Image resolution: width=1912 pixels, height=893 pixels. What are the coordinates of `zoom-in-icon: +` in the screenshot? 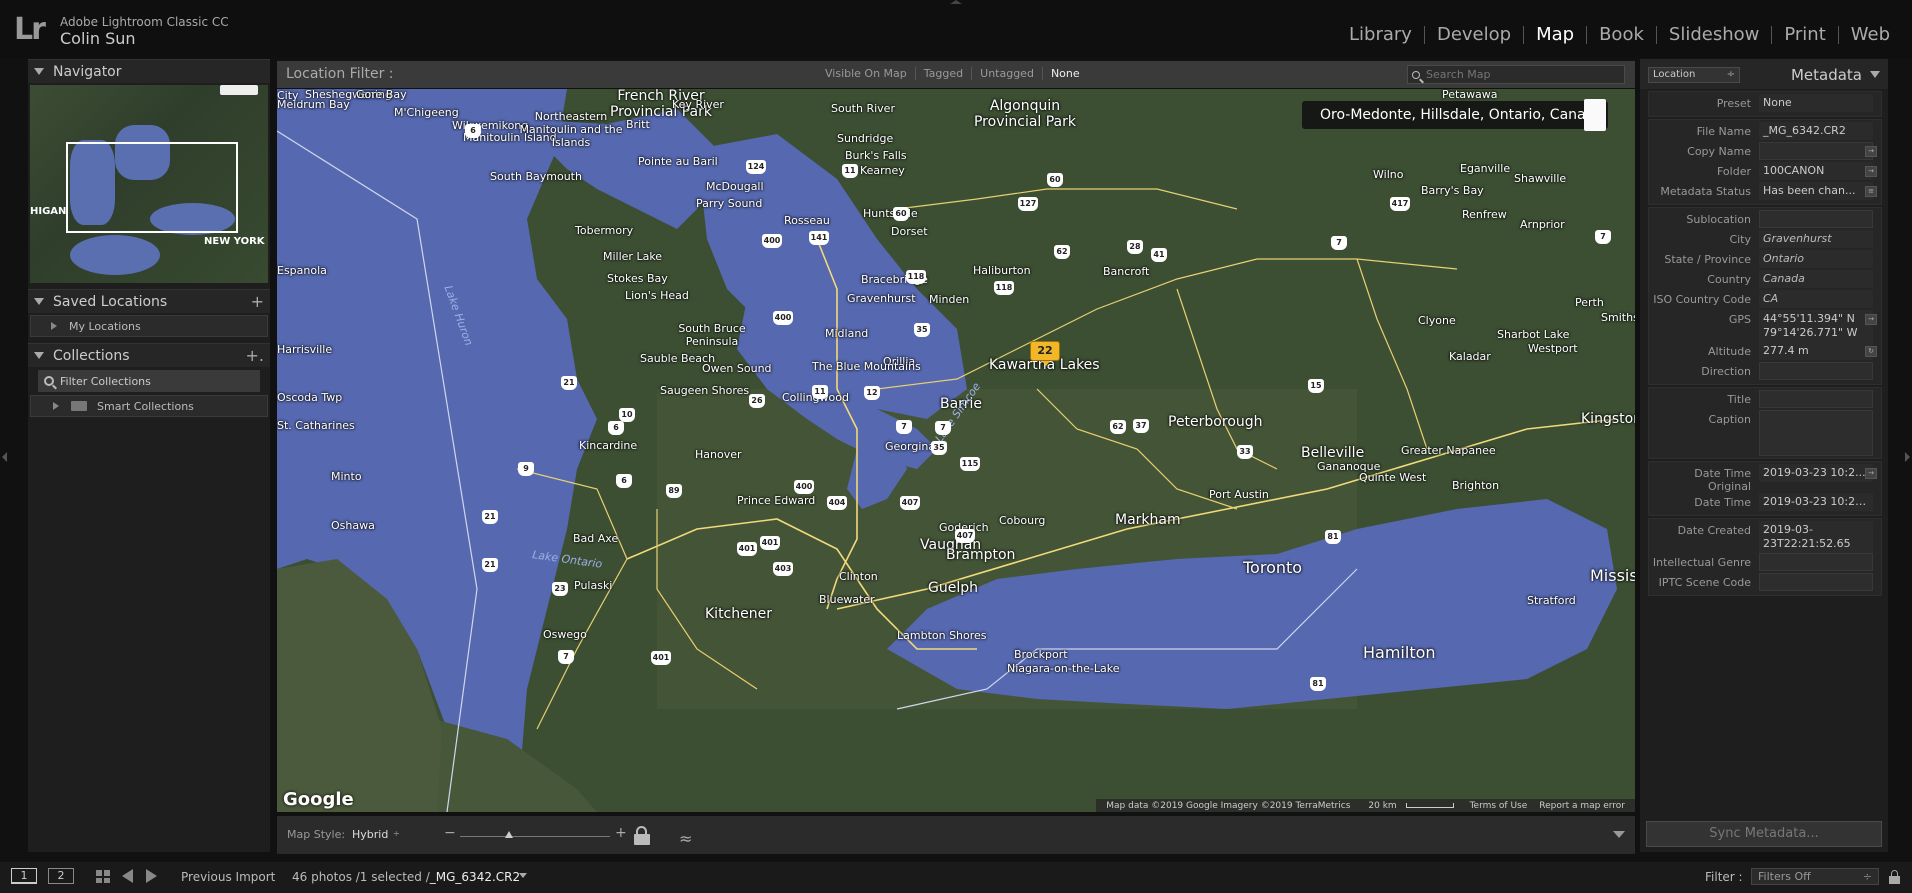 It's located at (621, 833).